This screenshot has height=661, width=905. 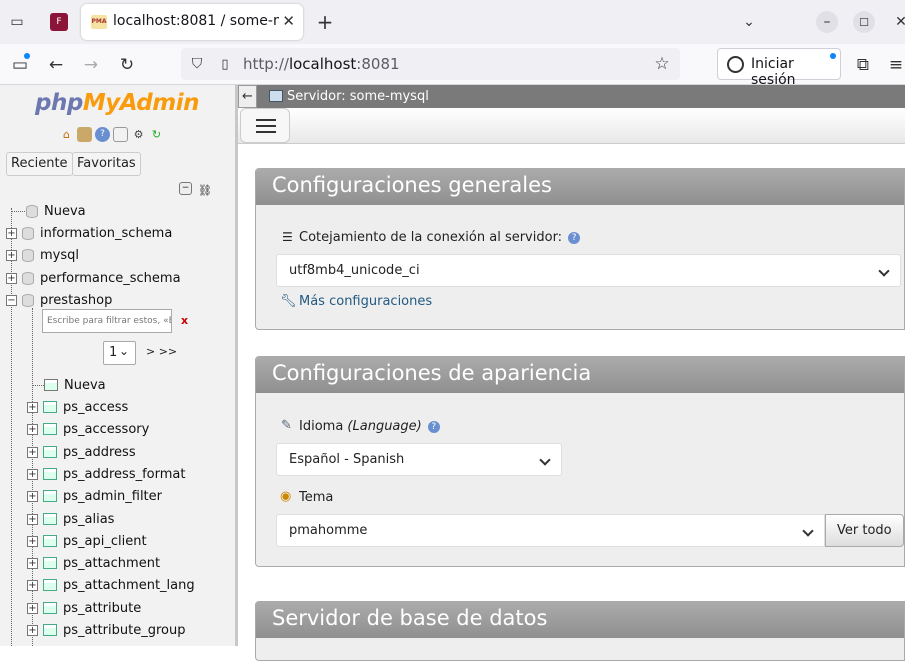 What do you see at coordinates (265, 125) in the screenshot?
I see `hamburger-menu-button` at bounding box center [265, 125].